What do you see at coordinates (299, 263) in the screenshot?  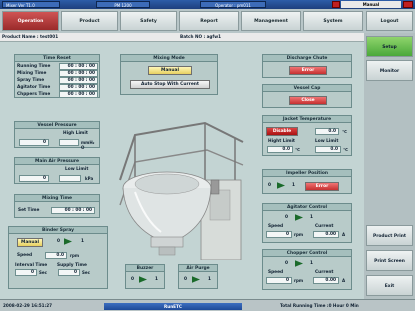 I see `chopper-switch-icon` at bounding box center [299, 263].